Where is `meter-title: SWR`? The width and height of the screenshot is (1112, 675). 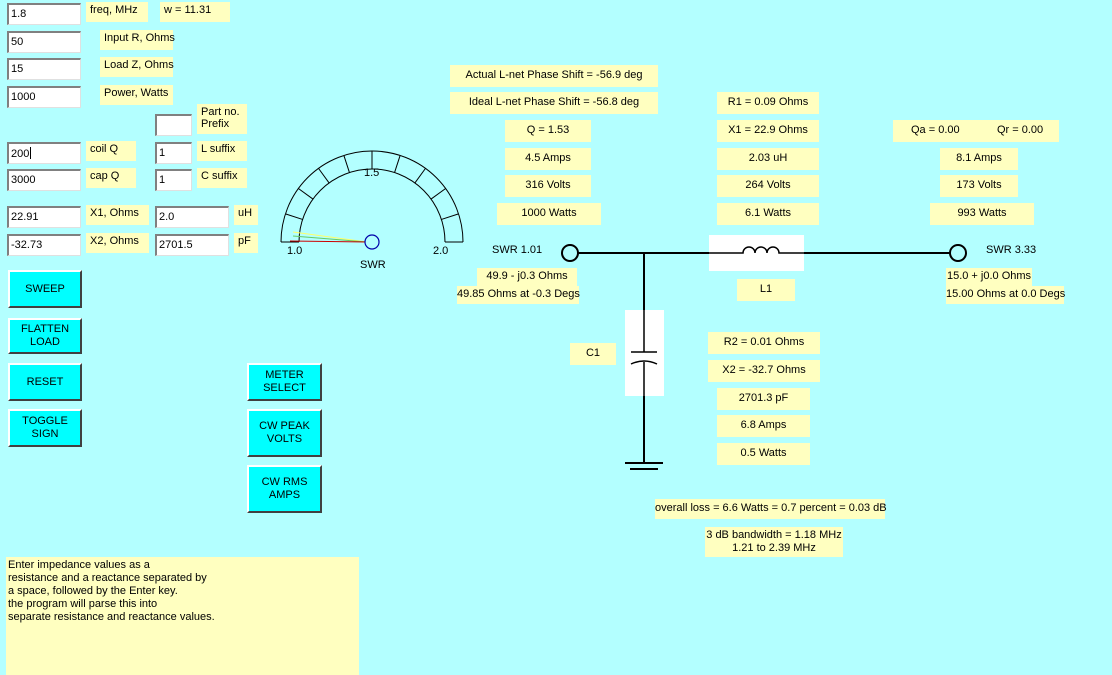 meter-title: SWR is located at coordinates (373, 264).